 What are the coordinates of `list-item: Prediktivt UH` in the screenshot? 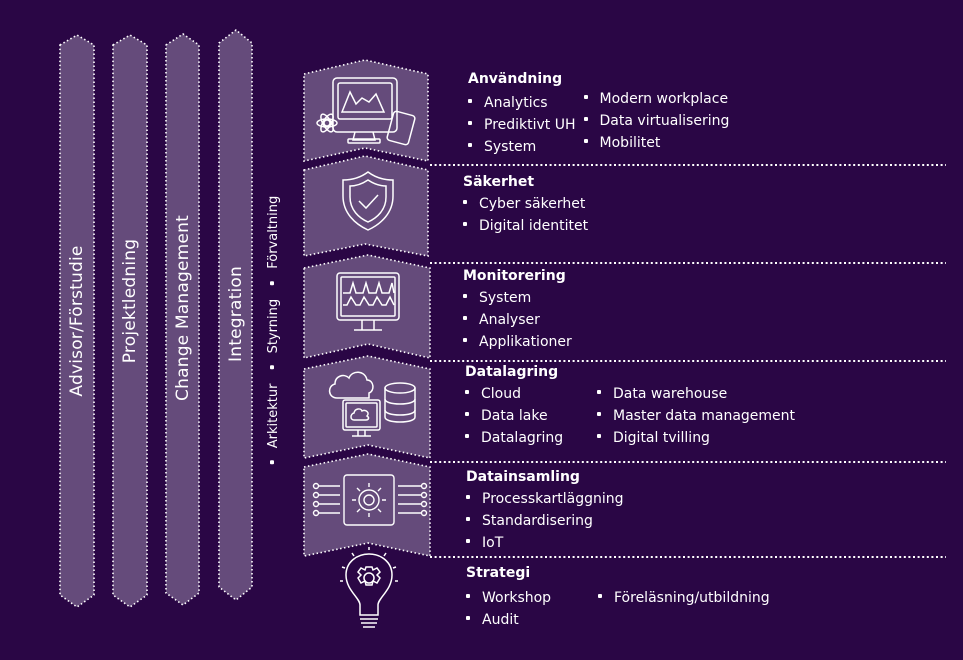 It's located at (522, 125).